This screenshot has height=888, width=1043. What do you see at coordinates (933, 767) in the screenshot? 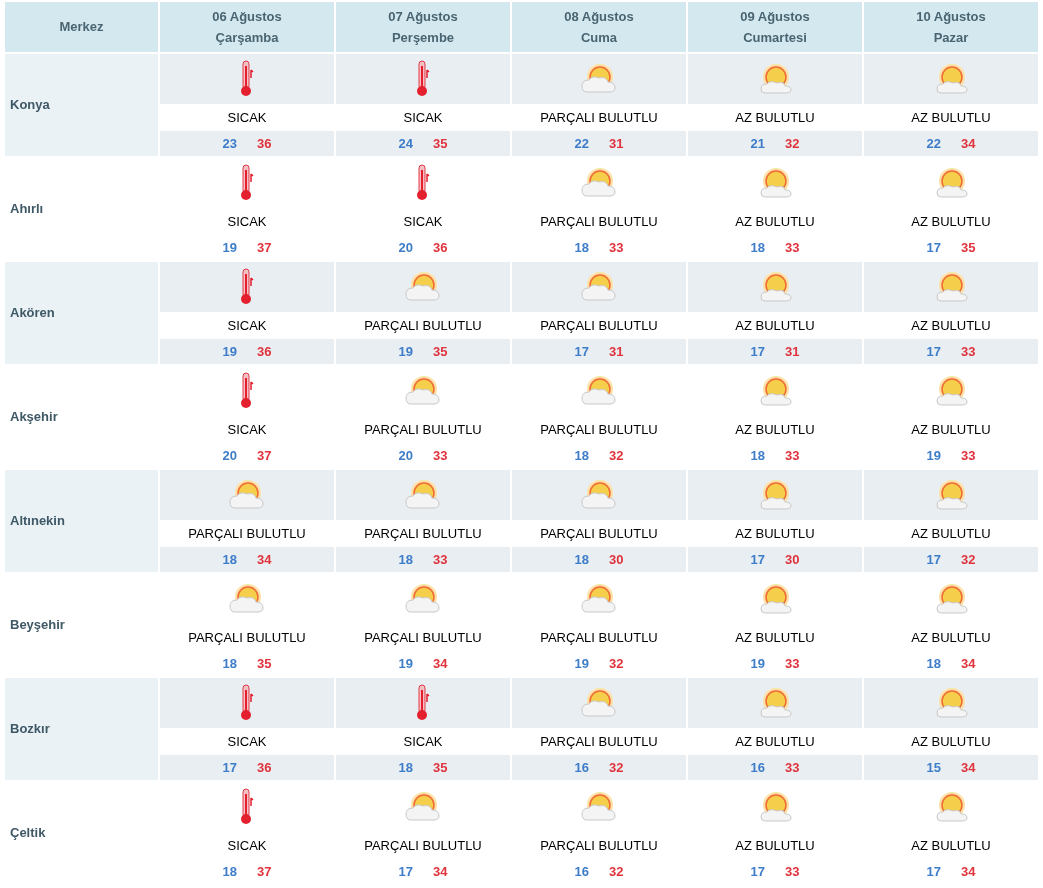
I see `low-temperature: 15` at bounding box center [933, 767].